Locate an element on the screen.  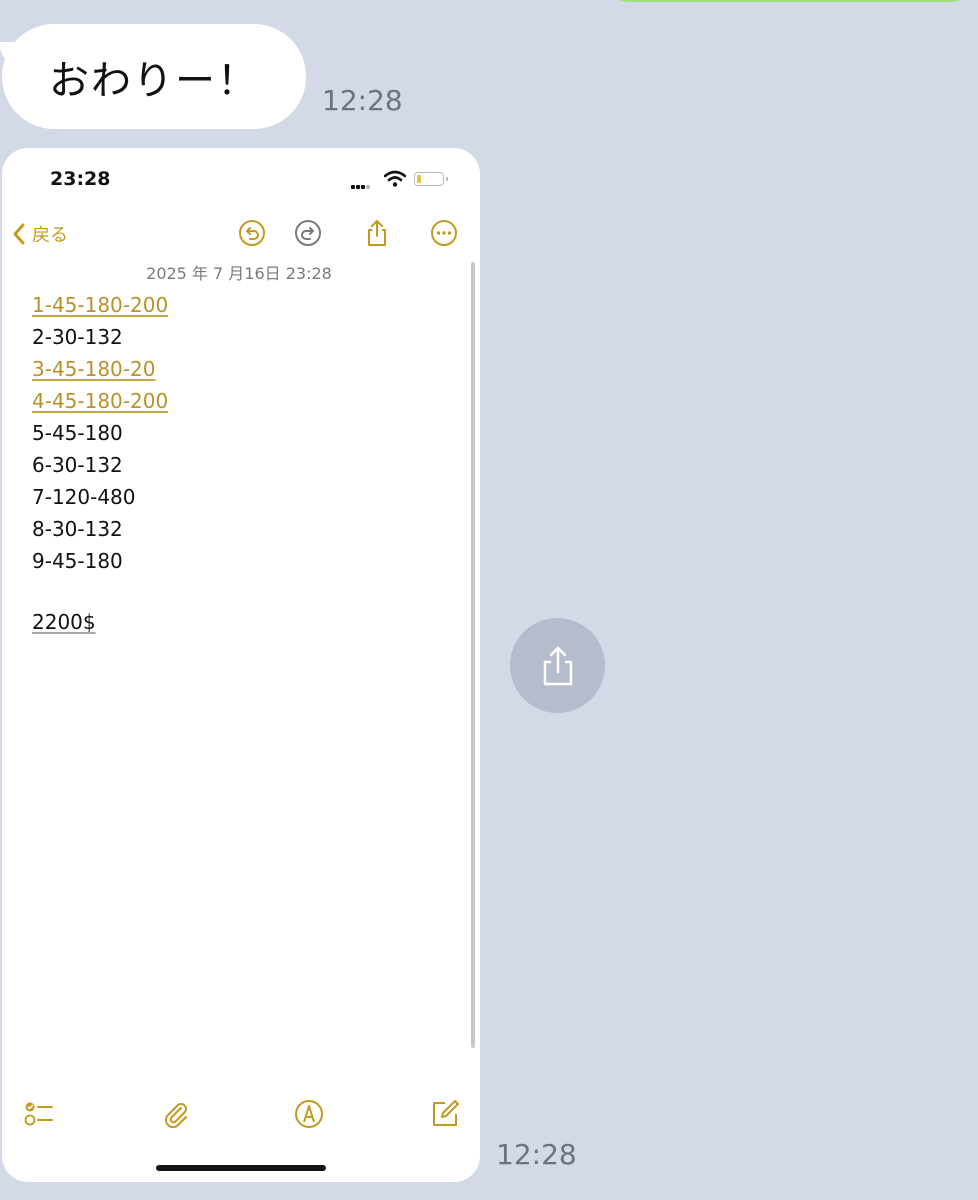
battery-icon is located at coordinates (431, 179).